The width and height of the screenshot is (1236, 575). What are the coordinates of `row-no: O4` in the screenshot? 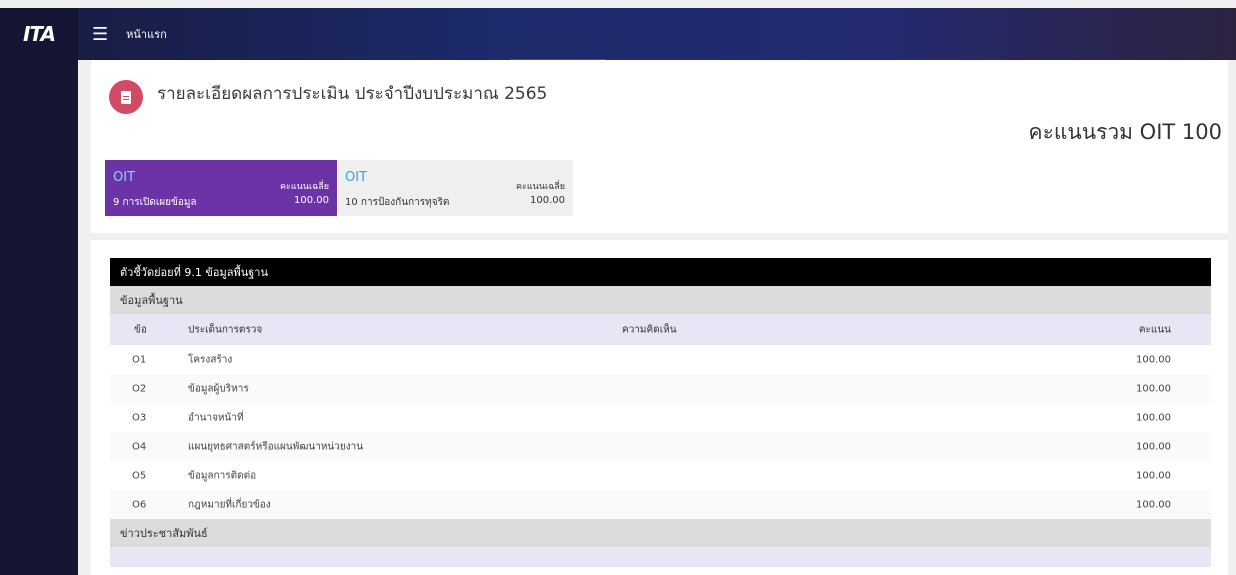 It's located at (139, 446).